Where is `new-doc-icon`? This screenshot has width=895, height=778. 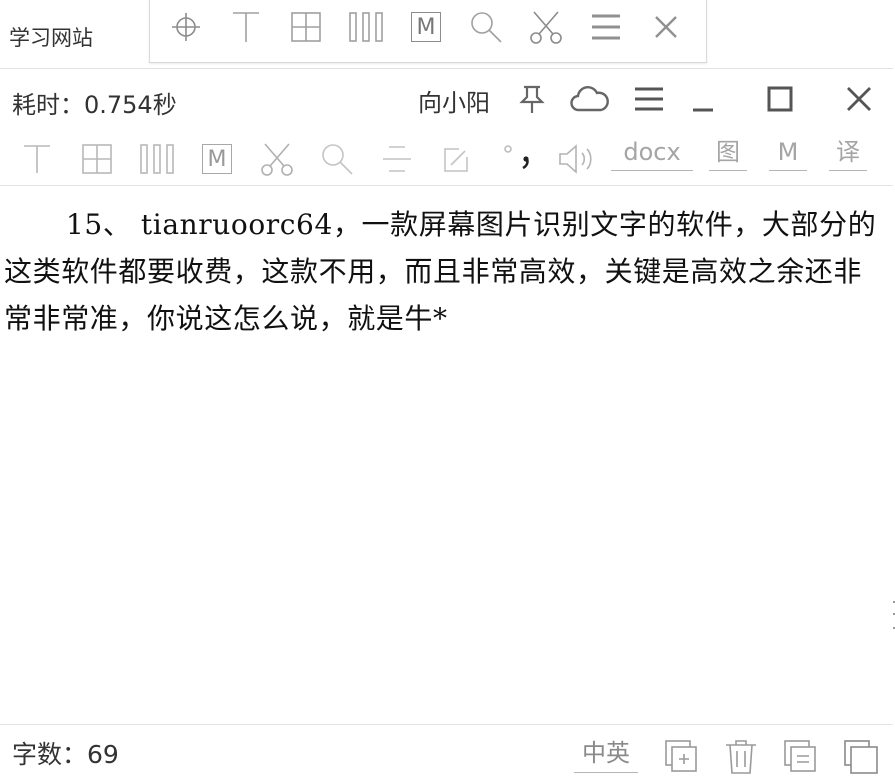
new-doc-icon is located at coordinates (682, 757).